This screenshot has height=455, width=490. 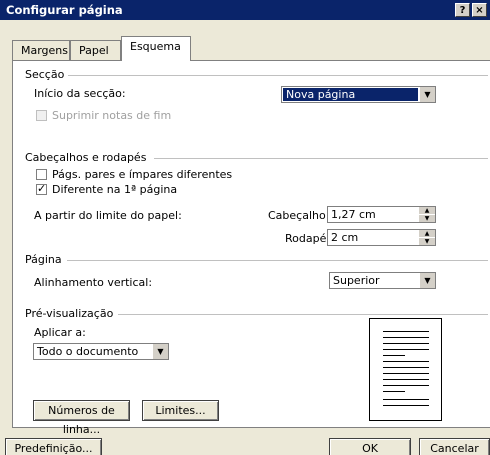 I want to click on section-heading-previsualizacao: Pré-visualização, so click(x=69, y=313).